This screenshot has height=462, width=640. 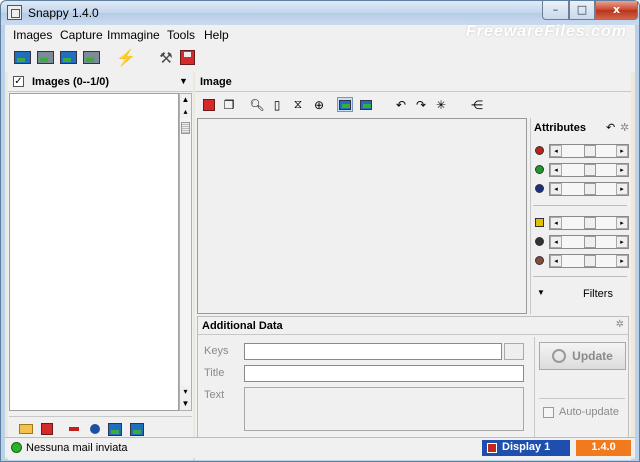 What do you see at coordinates (589, 151) in the screenshot?
I see `red-slider: ◂ ▸` at bounding box center [589, 151].